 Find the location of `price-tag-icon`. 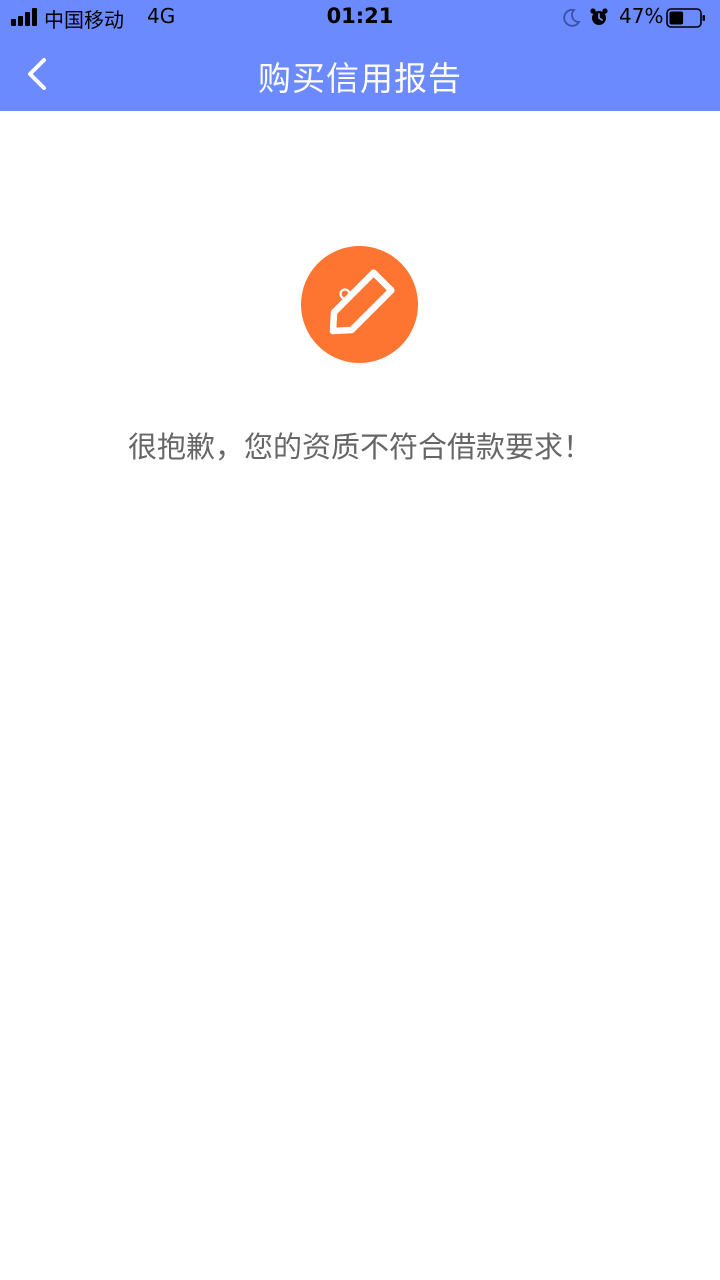

price-tag-icon is located at coordinates (362, 302).